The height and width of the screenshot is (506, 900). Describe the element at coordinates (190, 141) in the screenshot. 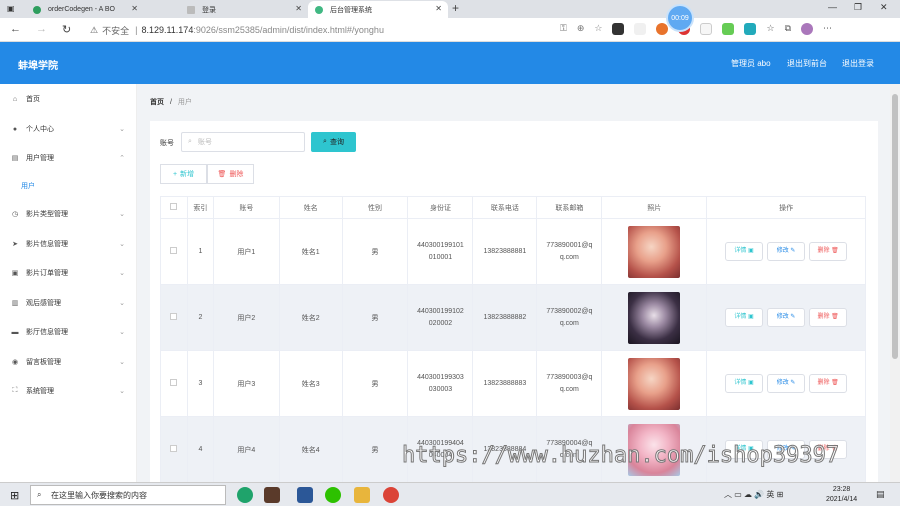

I see `search-icon: ⌕` at that location.